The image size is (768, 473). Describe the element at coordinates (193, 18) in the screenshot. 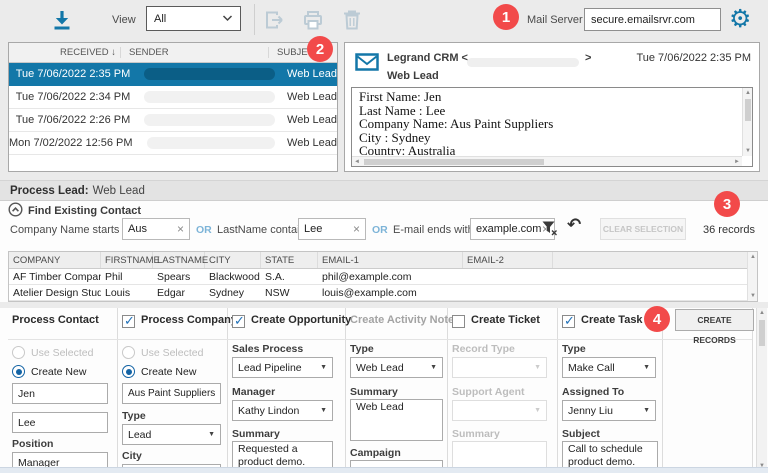

I see `view-dropdown: All` at that location.